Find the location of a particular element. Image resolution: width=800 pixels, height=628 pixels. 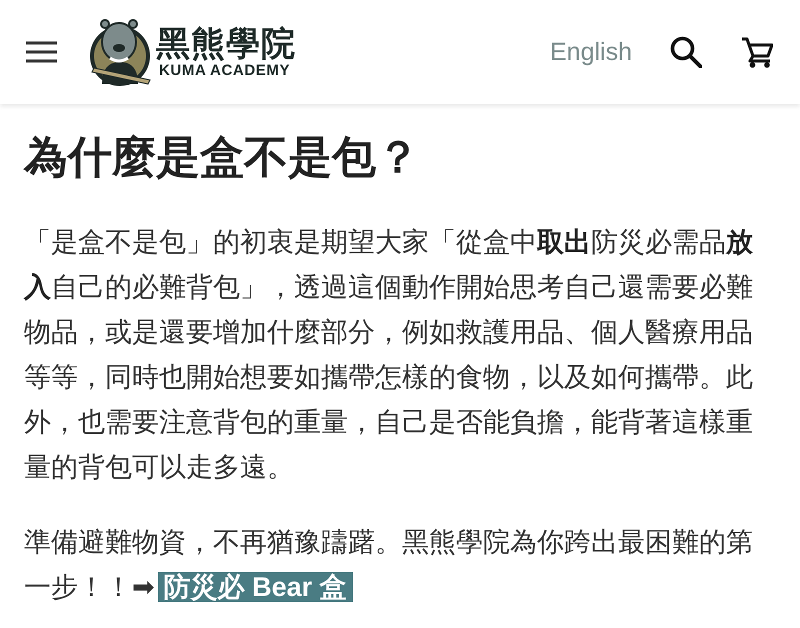

article-heading: 為什麼是盒不是包？ is located at coordinates (222, 158).